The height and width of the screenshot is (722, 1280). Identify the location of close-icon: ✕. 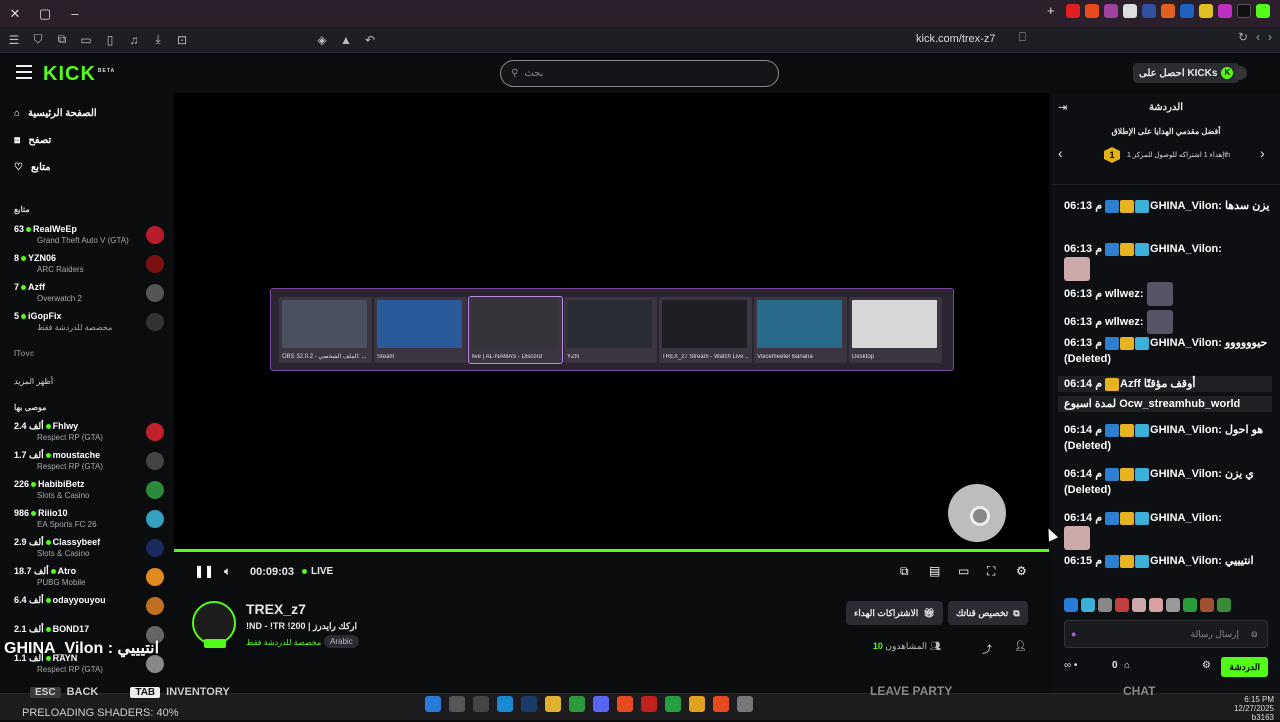
(15, 13).